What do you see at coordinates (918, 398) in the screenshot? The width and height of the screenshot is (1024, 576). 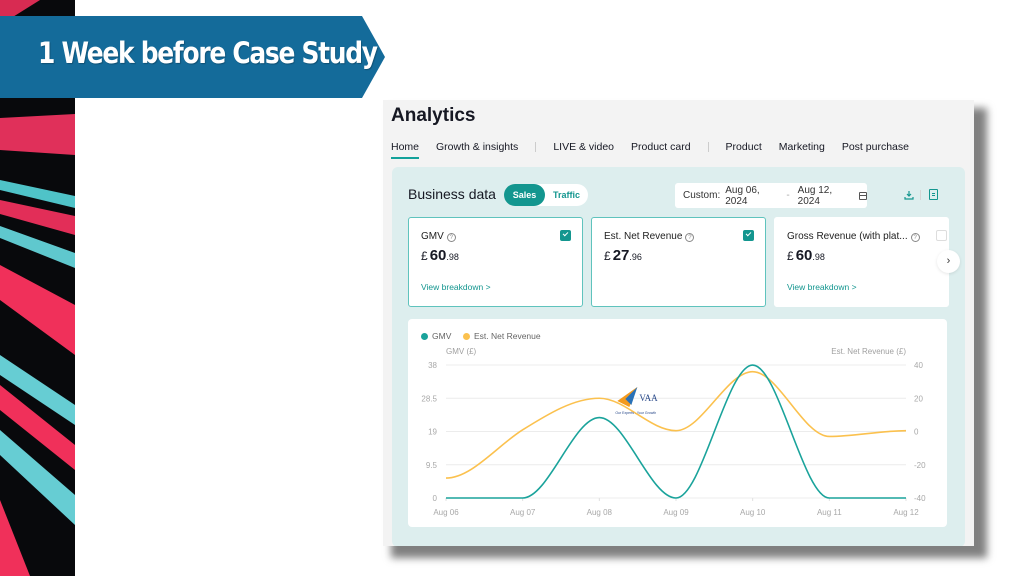 I see `y-tick-right: 20` at bounding box center [918, 398].